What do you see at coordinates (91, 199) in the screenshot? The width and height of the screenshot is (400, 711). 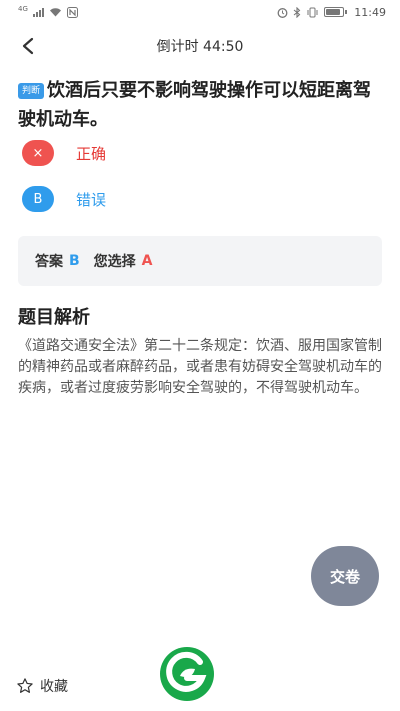 I see `option-b-label: 错误` at bounding box center [91, 199].